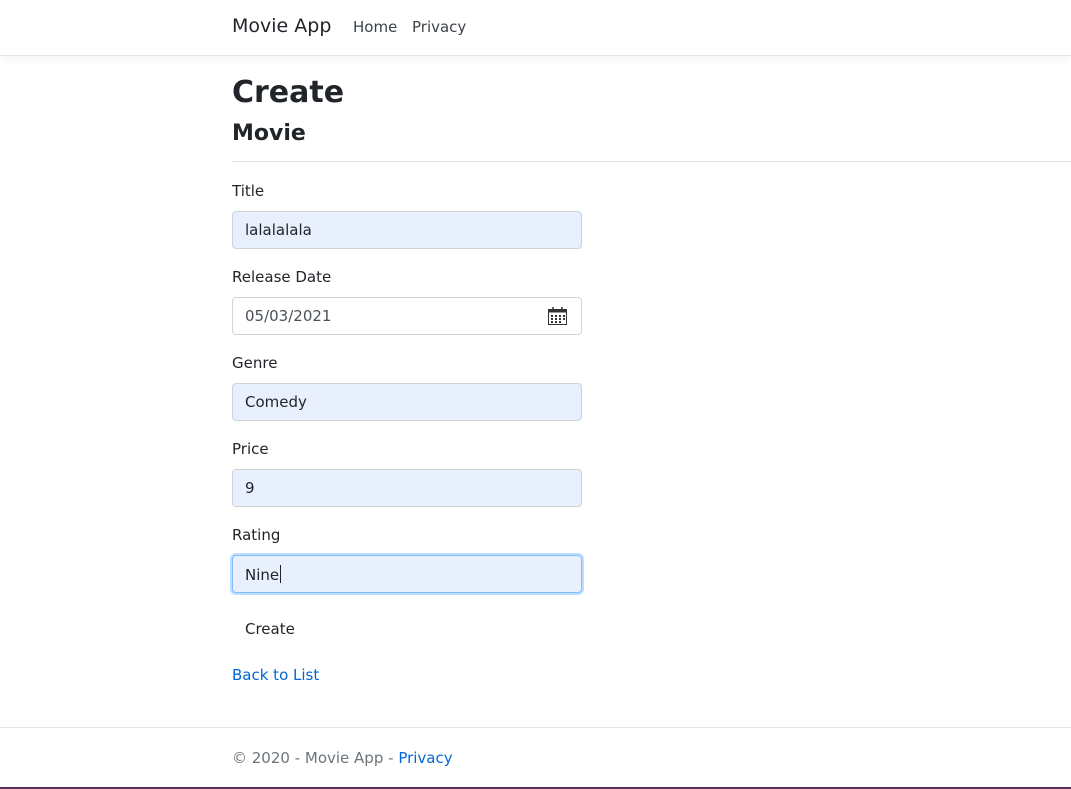  What do you see at coordinates (288, 316) in the screenshot?
I see `release-date-value: 05/03/2021` at bounding box center [288, 316].